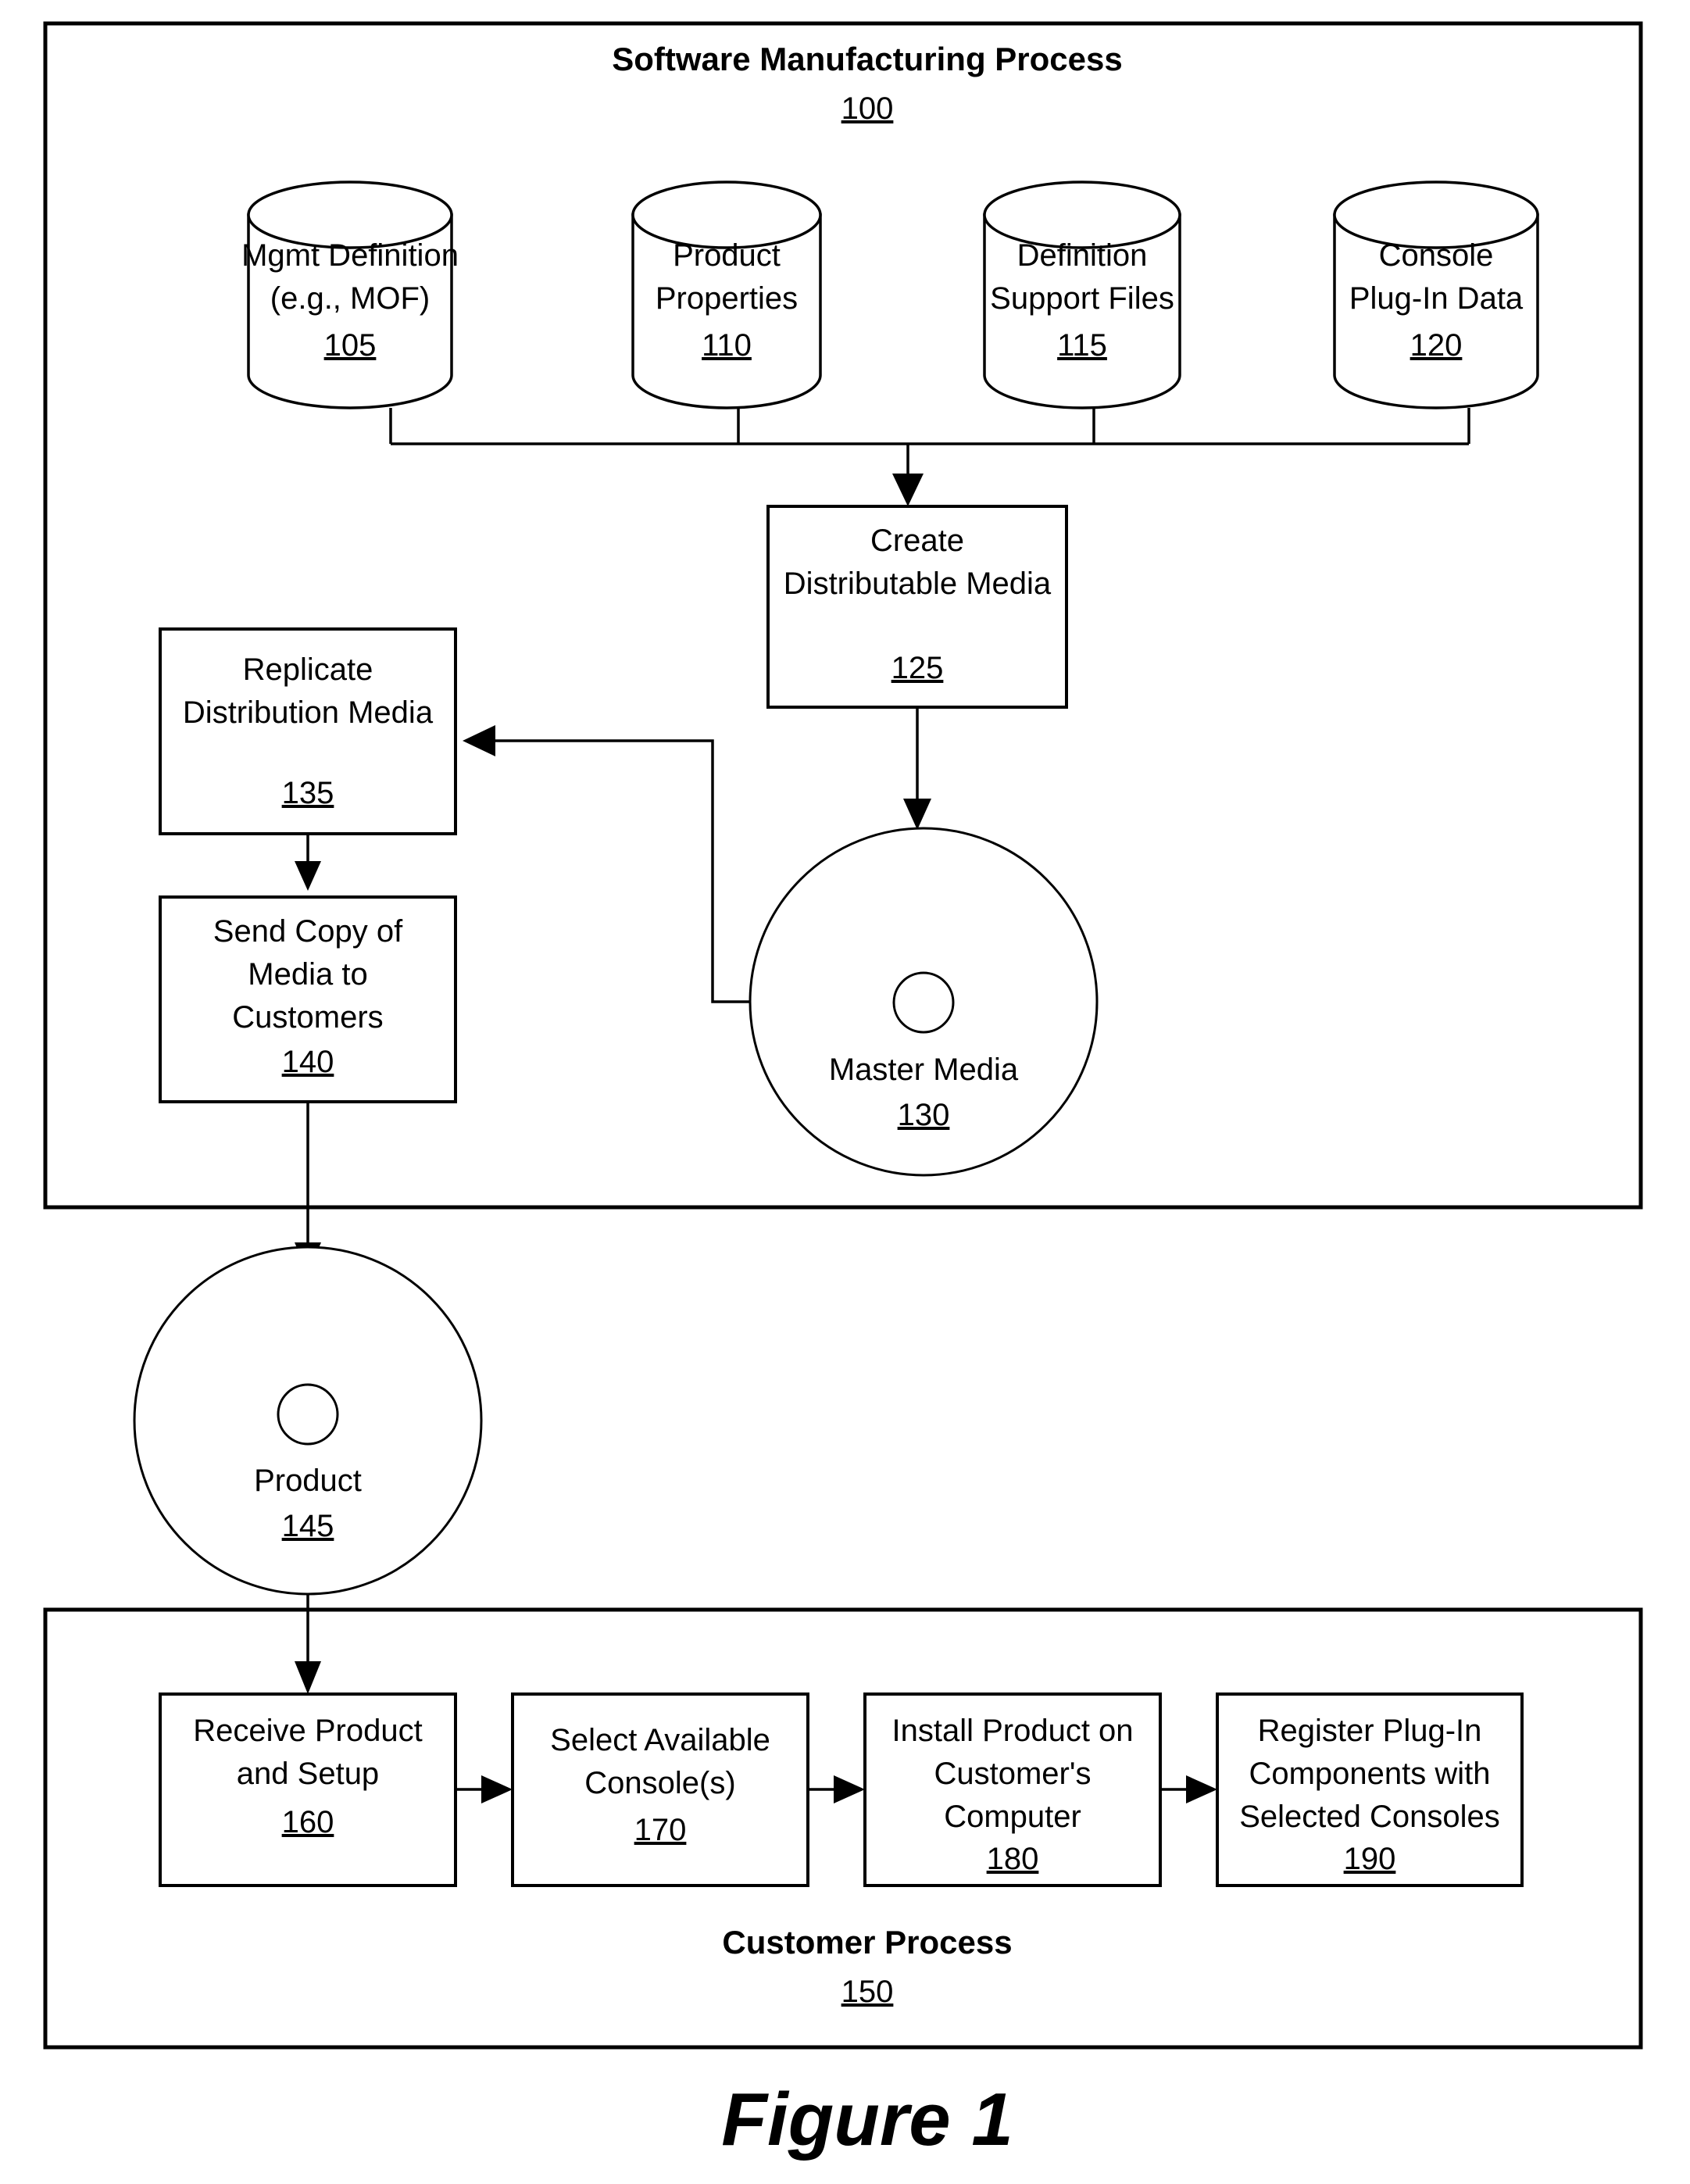 This screenshot has height=2184, width=1690. I want to click on process-replicate-line1: Replicate, so click(308, 669).